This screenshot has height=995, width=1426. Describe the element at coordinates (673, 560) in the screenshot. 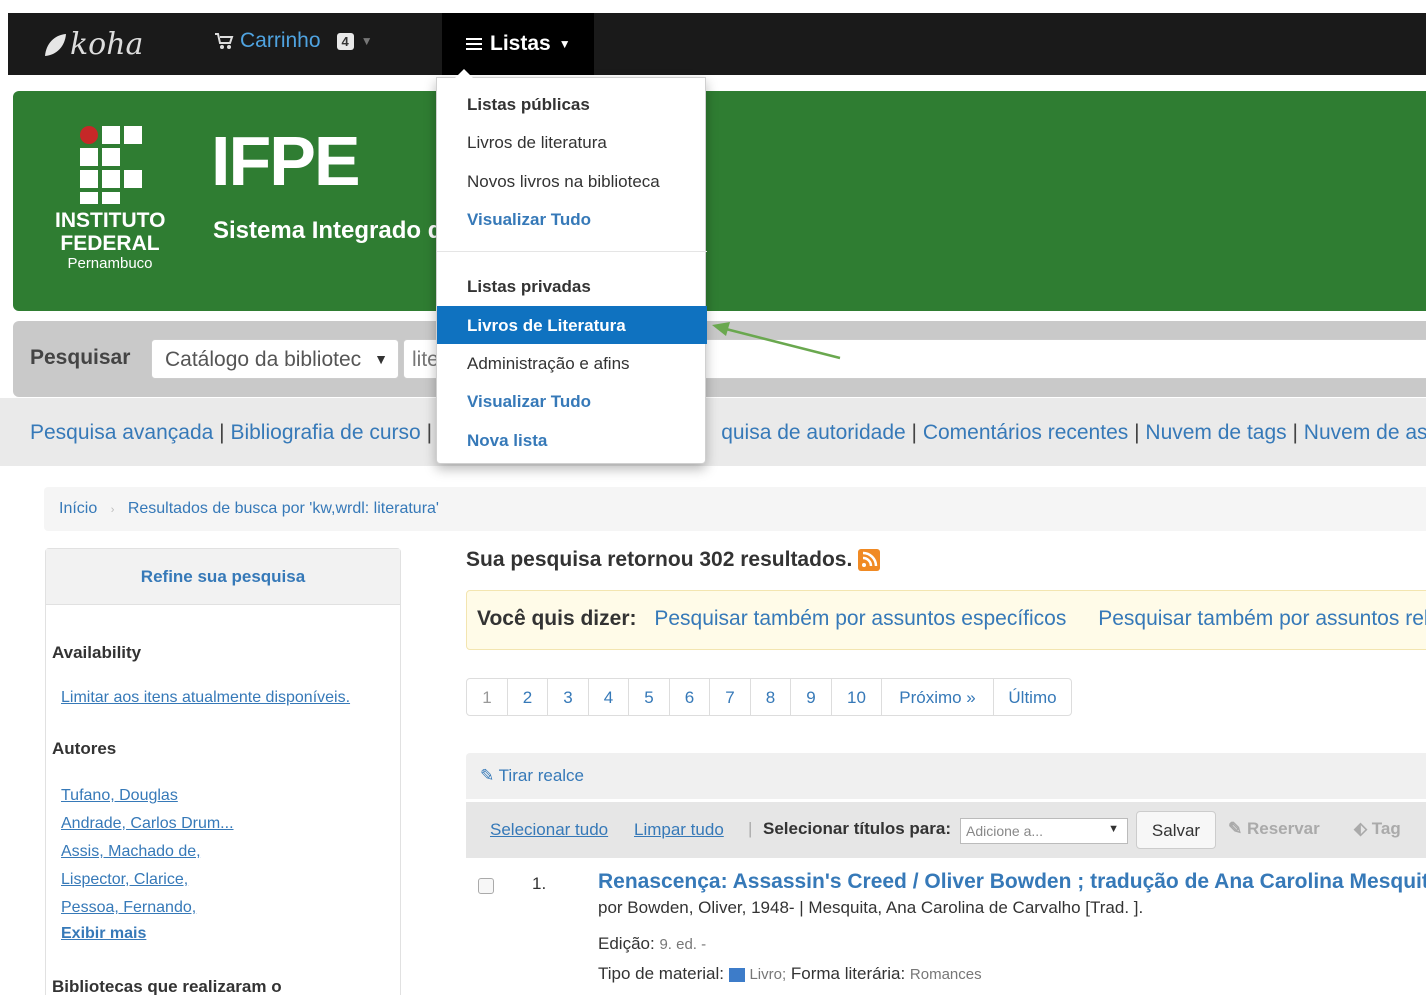

I see `results-count: Sua pesquisa retornou 302 resultados.` at that location.